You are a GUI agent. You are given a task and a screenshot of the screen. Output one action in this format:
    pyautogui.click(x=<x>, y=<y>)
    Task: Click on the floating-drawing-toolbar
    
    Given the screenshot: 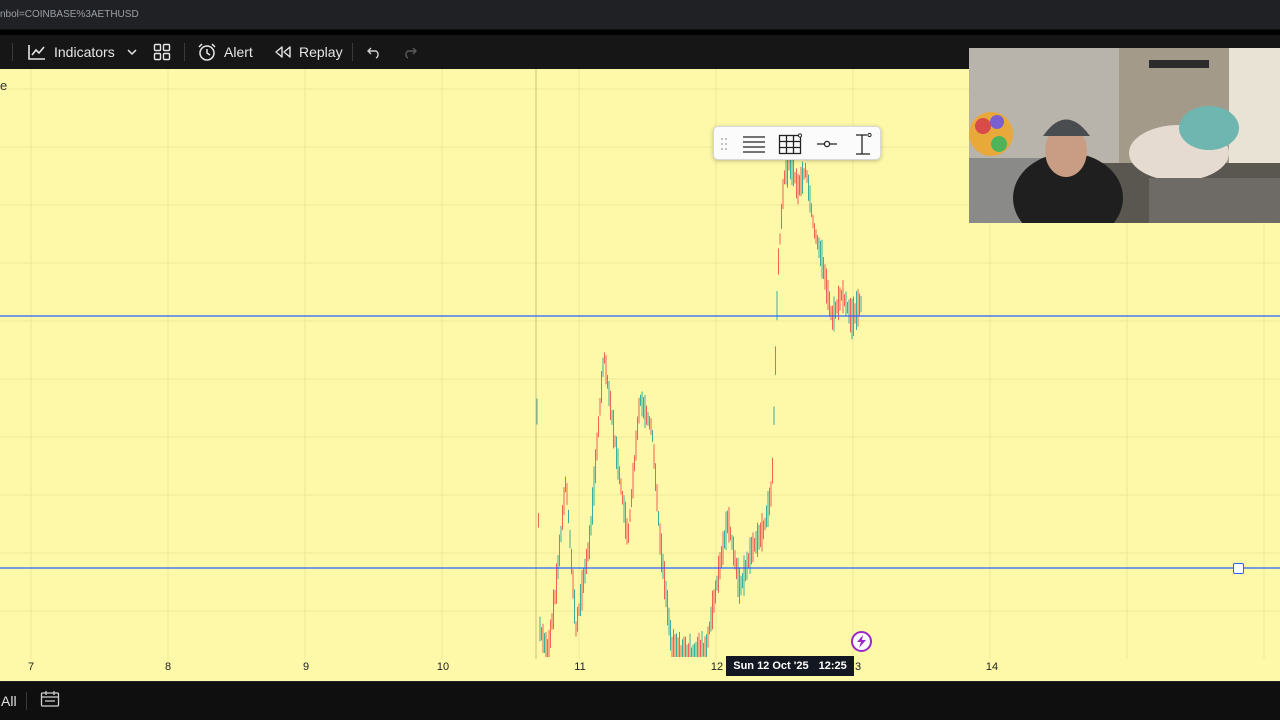 What is the action you would take?
    pyautogui.click(x=797, y=143)
    